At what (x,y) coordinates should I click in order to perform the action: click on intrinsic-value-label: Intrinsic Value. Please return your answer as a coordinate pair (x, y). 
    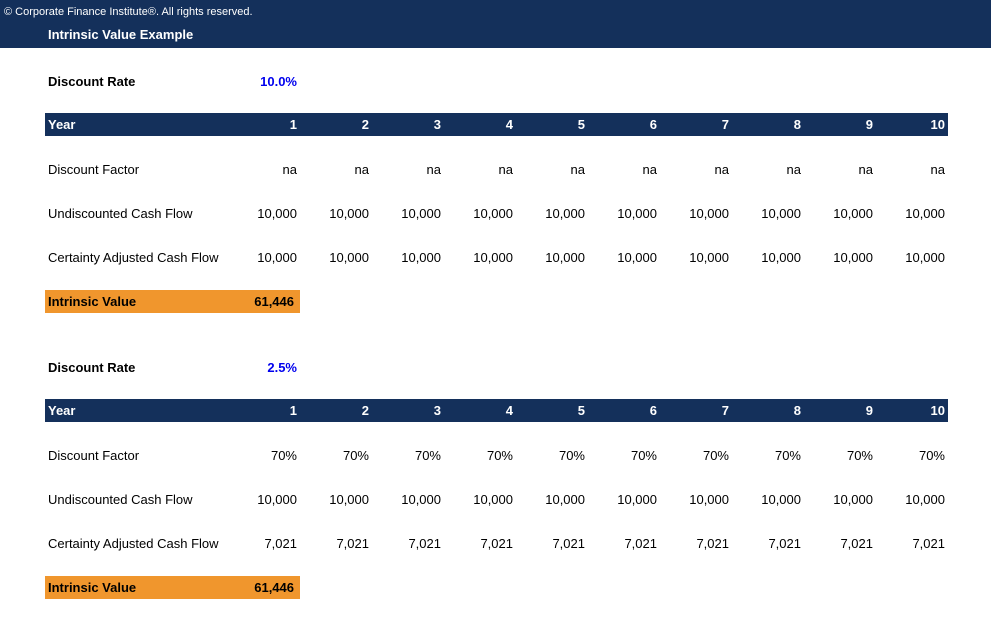
    Looking at the image, I should click on (92, 301).